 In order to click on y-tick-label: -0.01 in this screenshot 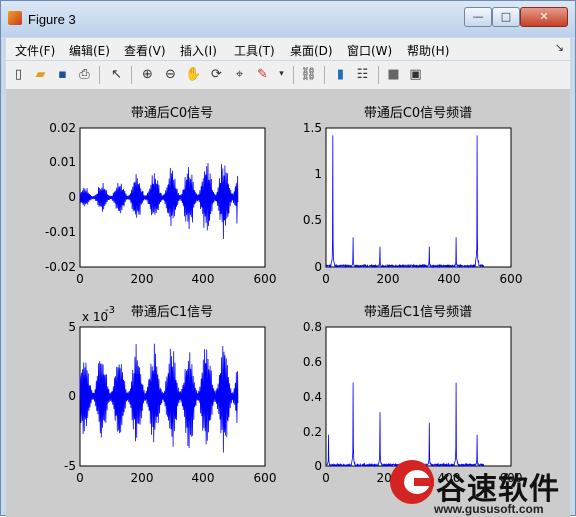, I will do `click(60, 232)`.